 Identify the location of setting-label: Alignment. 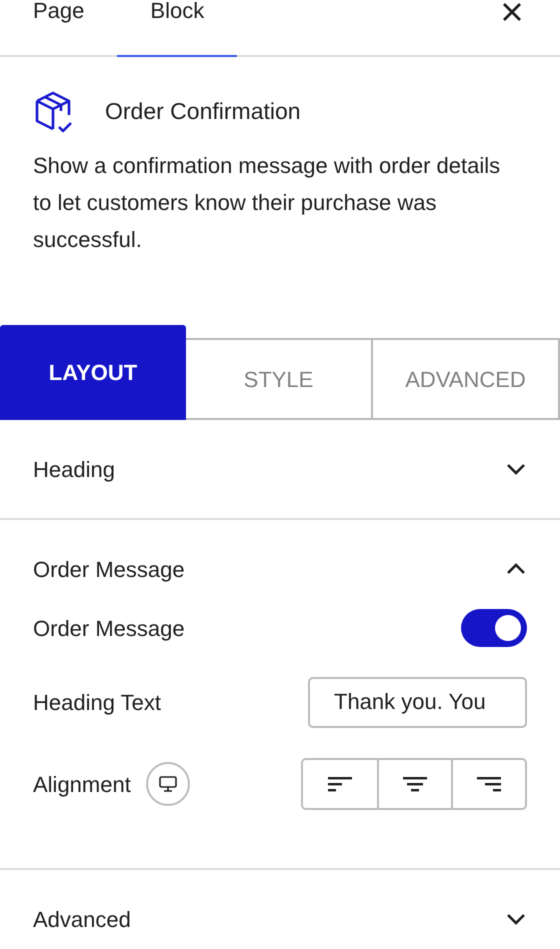
(82, 784).